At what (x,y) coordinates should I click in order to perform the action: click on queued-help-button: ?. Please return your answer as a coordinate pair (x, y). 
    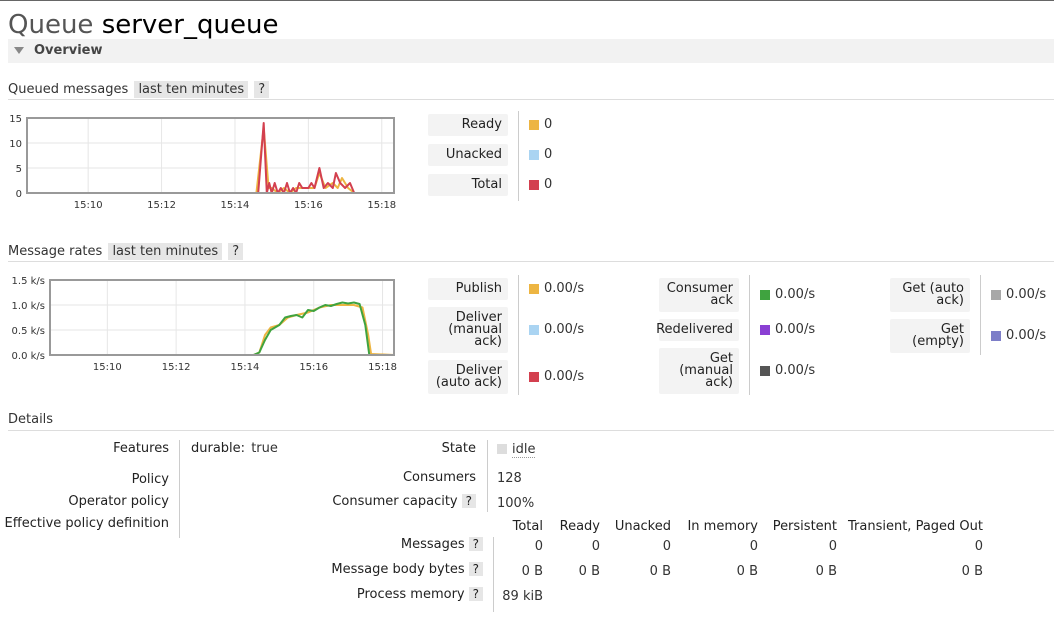
    Looking at the image, I should click on (262, 89).